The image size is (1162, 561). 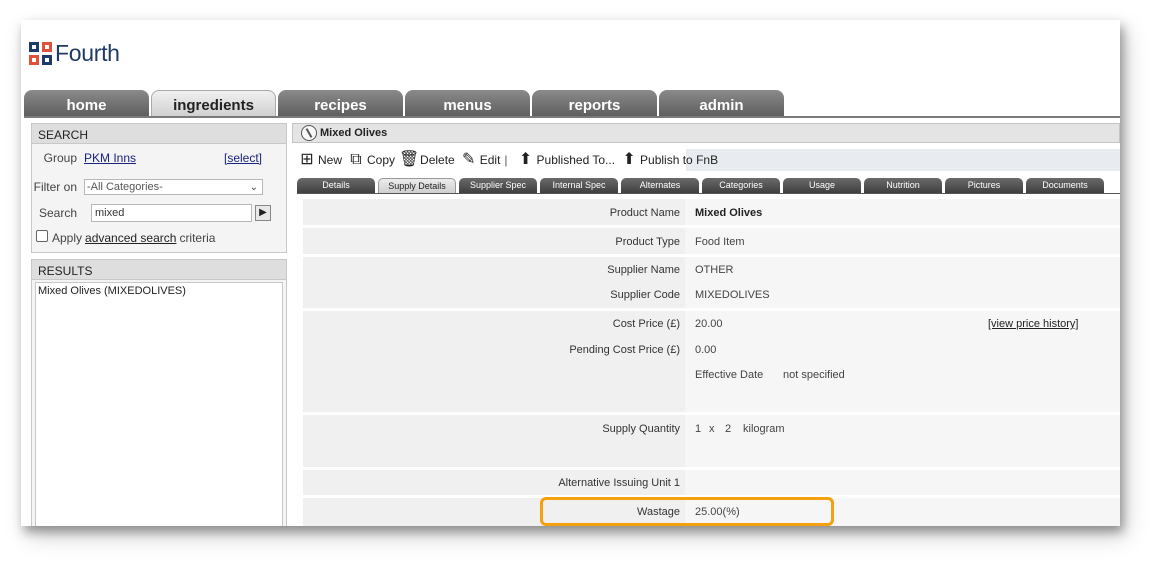 I want to click on new-label: New, so click(x=330, y=160).